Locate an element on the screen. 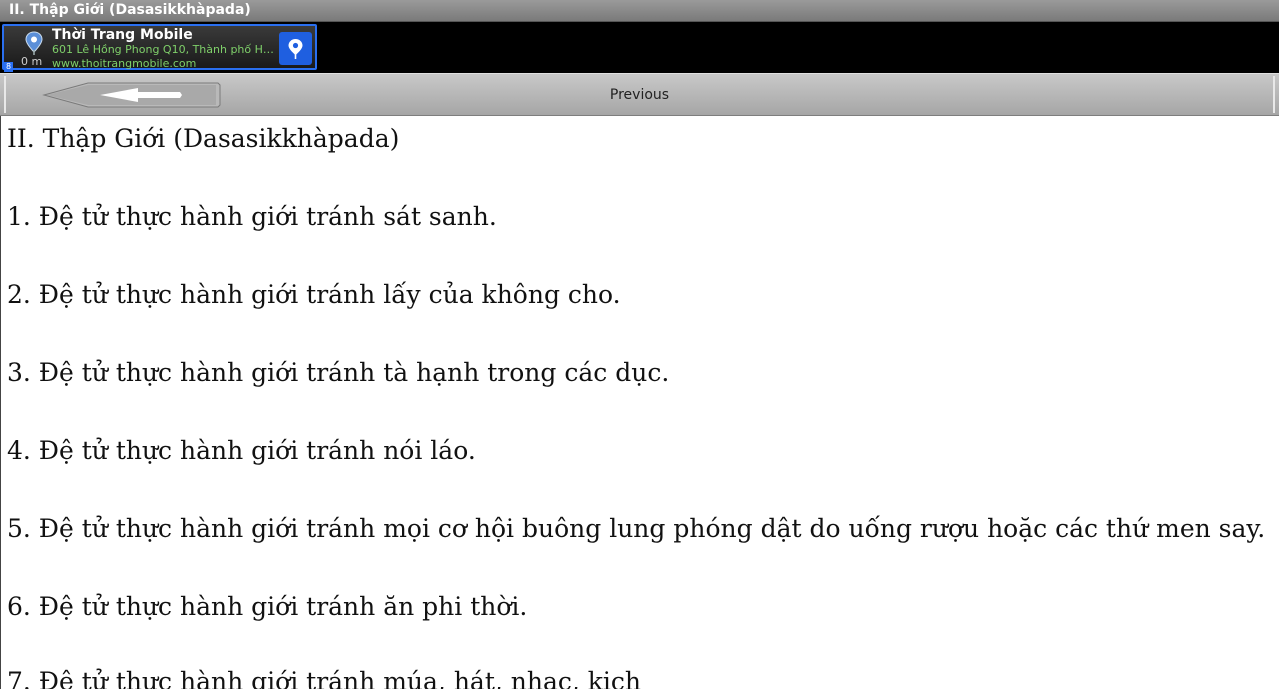  ad-location-button is located at coordinates (295, 48).